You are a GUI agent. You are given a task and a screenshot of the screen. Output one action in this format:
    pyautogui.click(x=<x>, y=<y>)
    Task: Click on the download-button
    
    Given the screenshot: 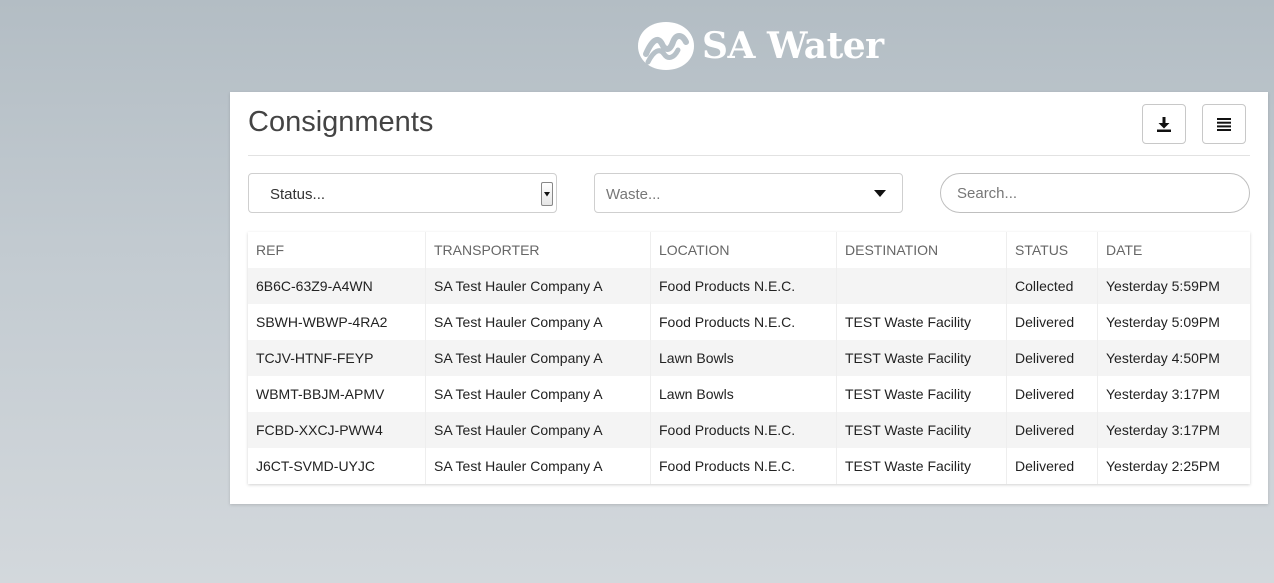 What is the action you would take?
    pyautogui.click(x=1164, y=124)
    